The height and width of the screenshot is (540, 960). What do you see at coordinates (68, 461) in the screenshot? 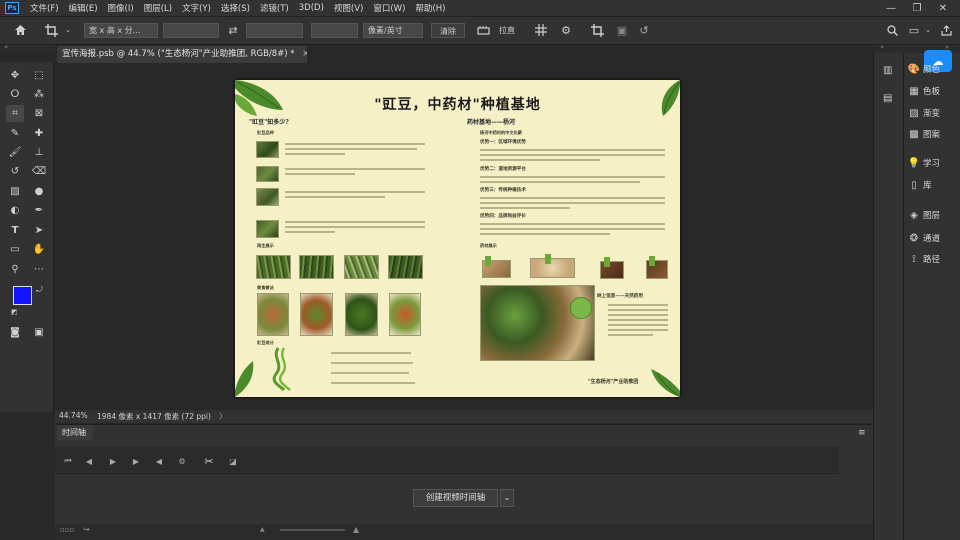
I see `go-to-first-frame-icon: ⏮` at bounding box center [68, 461].